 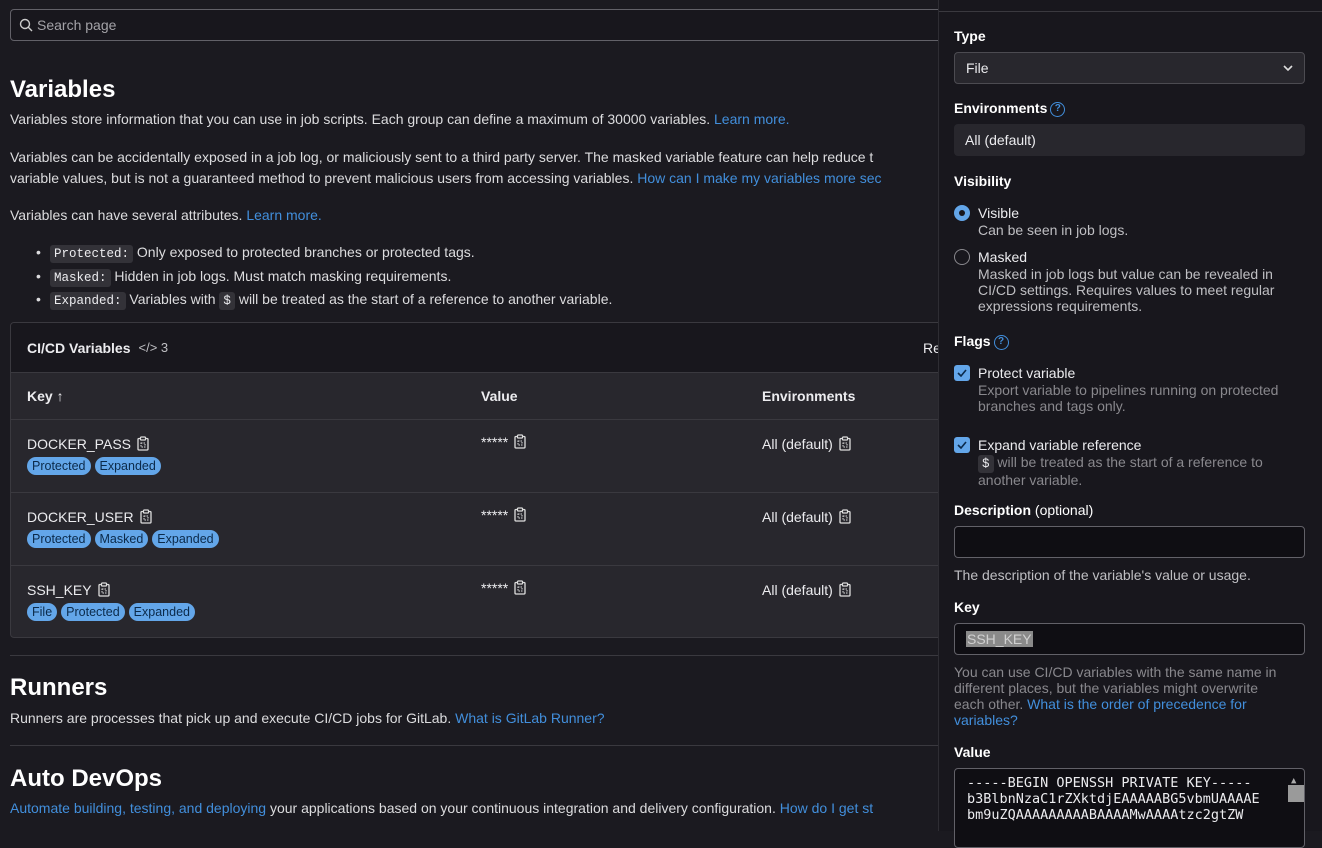 What do you see at coordinates (967, 607) in the screenshot?
I see `key-label: Key` at bounding box center [967, 607].